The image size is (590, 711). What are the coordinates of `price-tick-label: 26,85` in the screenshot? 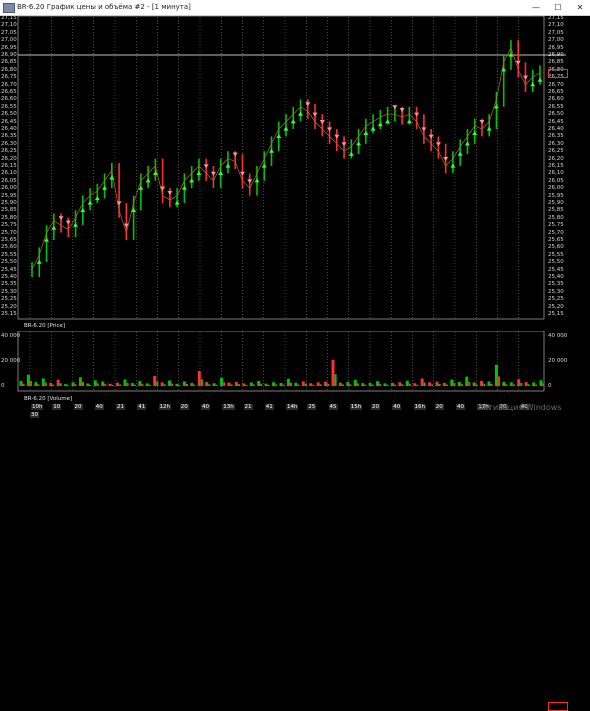 It's located at (556, 62).